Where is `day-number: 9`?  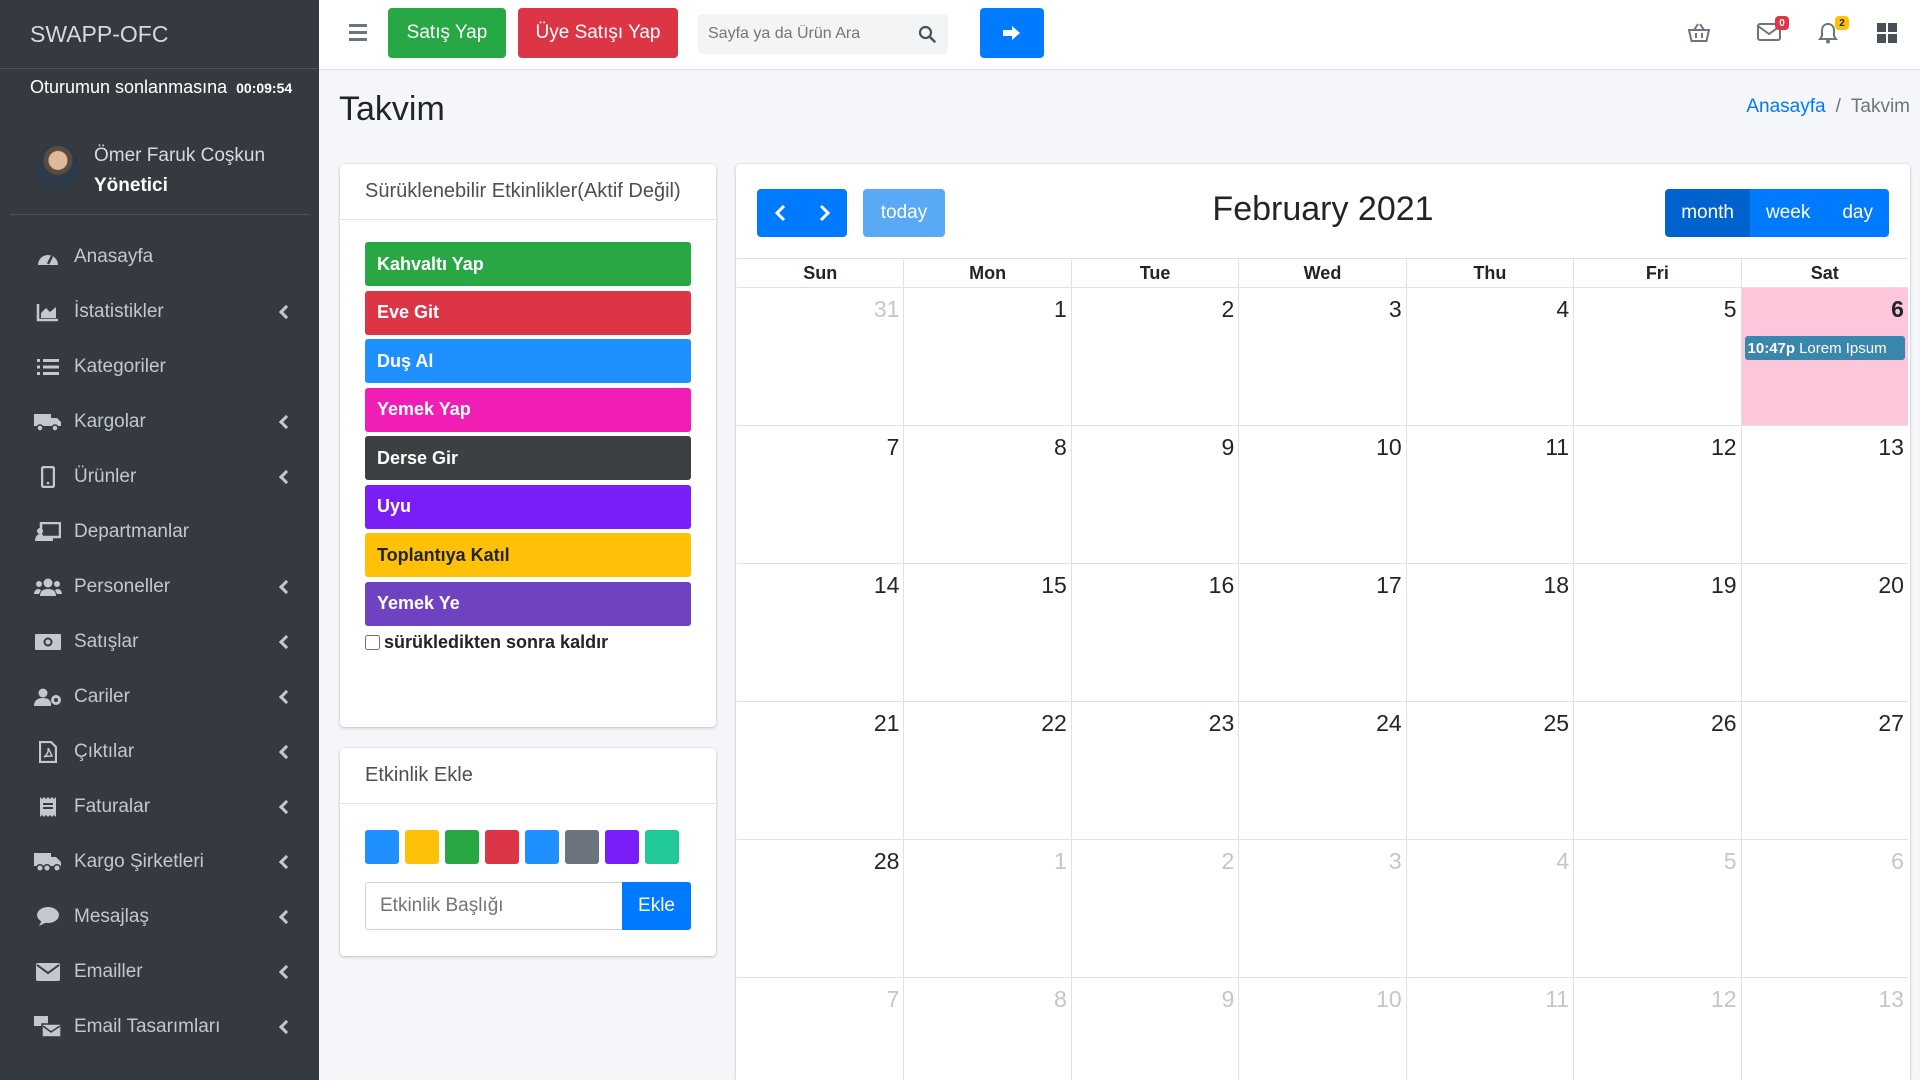 day-number: 9 is located at coordinates (1227, 999).